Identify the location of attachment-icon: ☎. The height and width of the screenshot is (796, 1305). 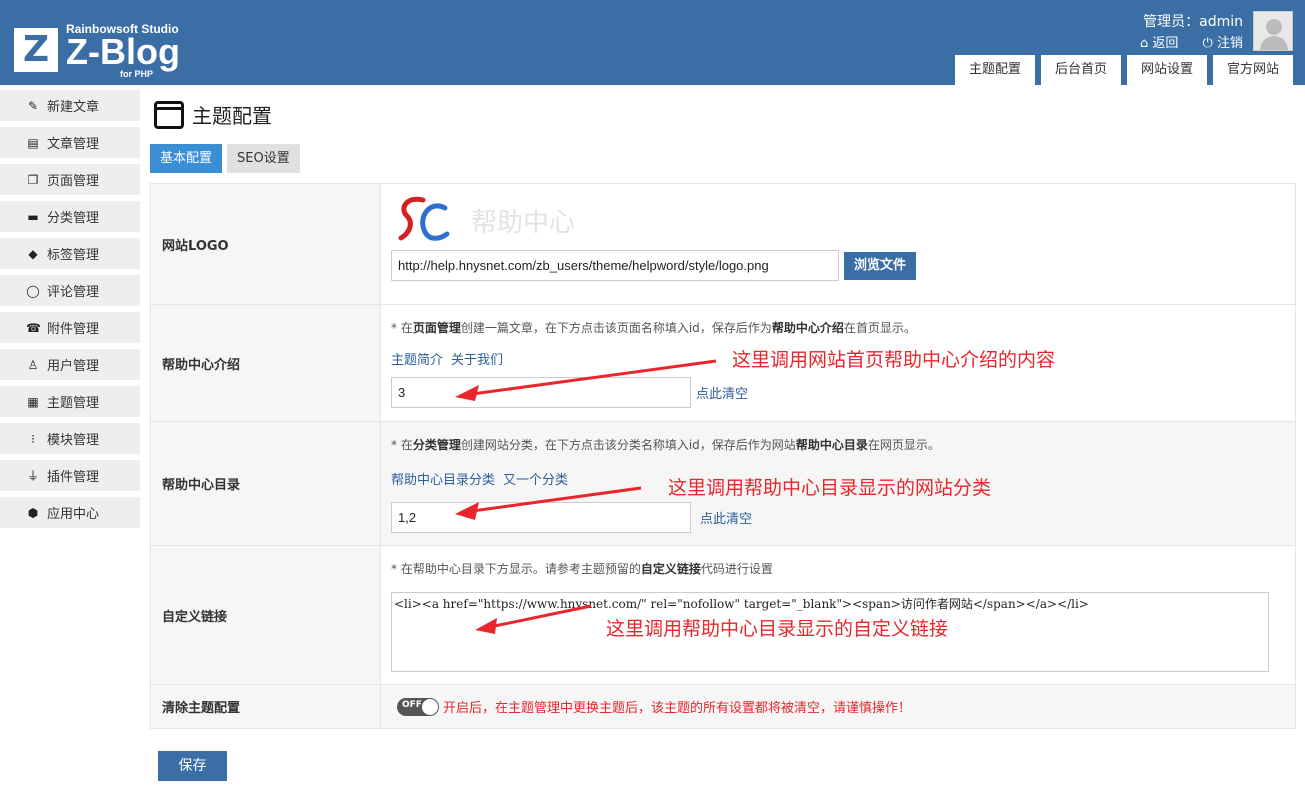
(33, 327).